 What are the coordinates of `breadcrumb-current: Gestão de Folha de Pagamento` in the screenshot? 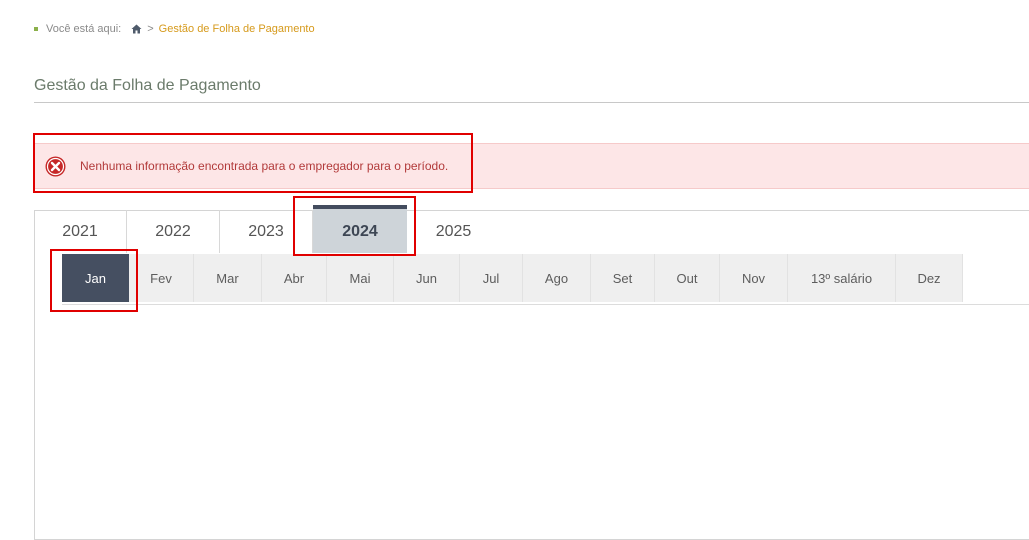 It's located at (237, 29).